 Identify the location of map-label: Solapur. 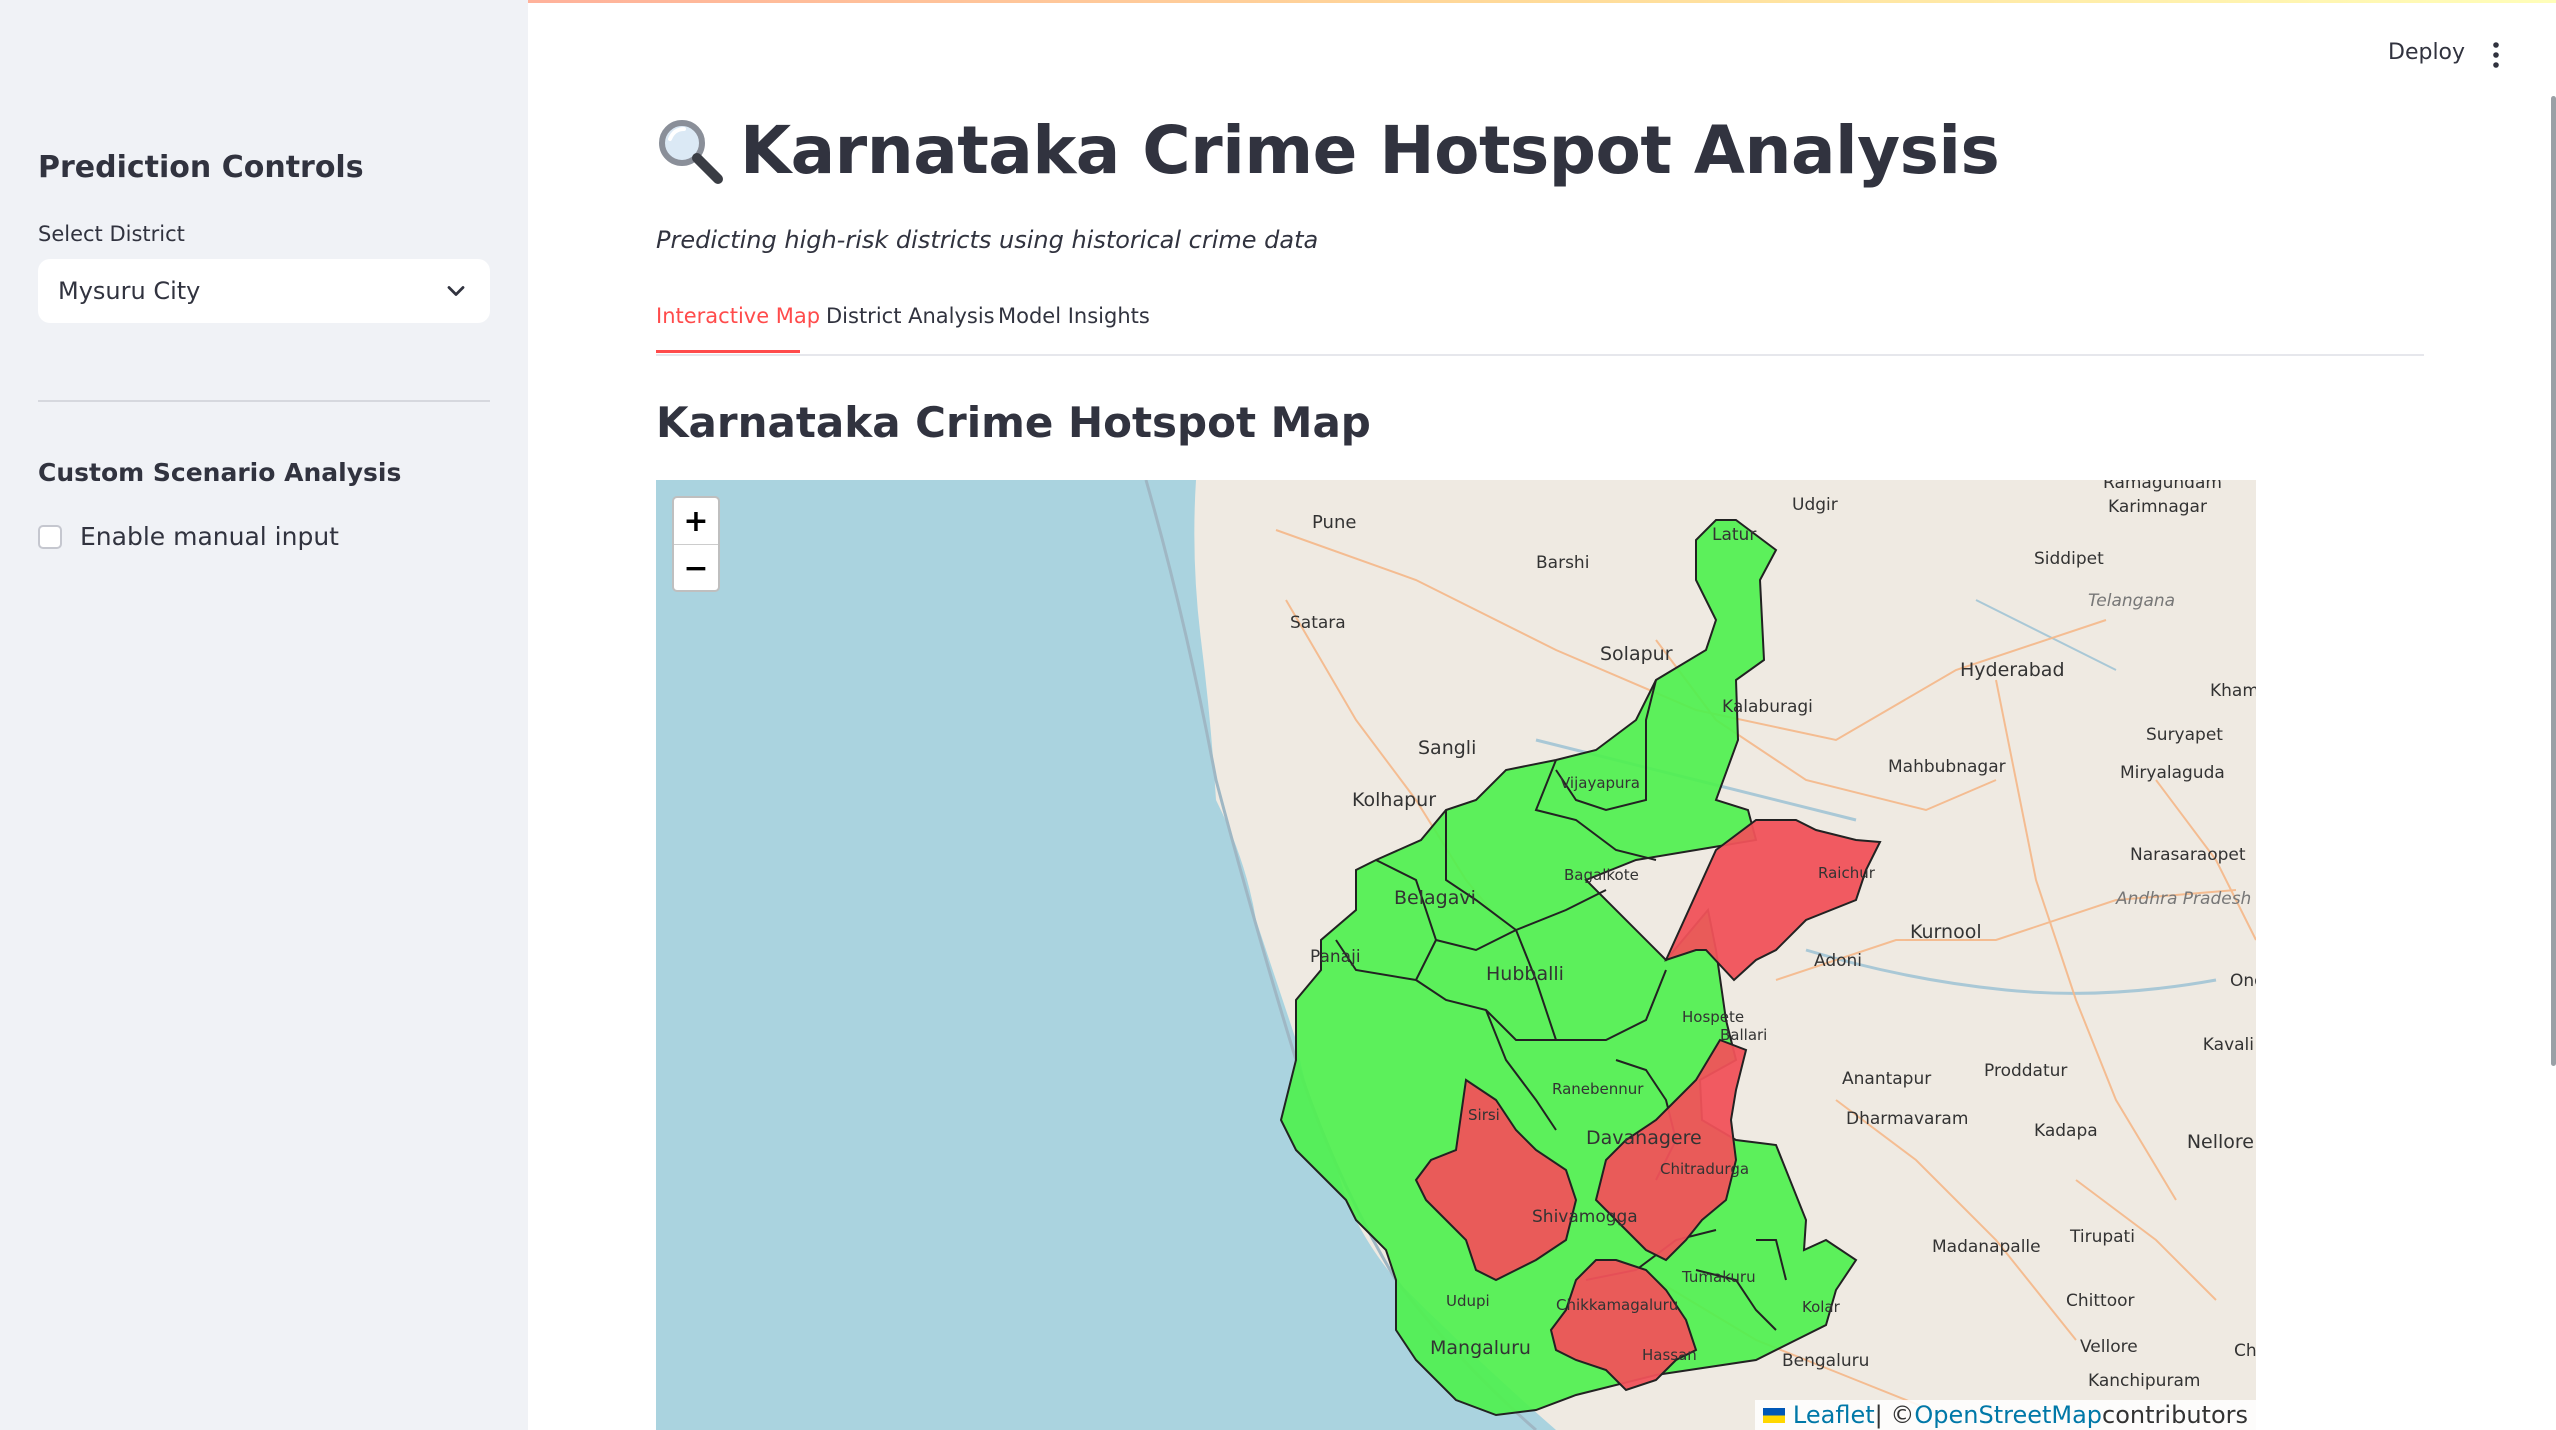
(1636, 654).